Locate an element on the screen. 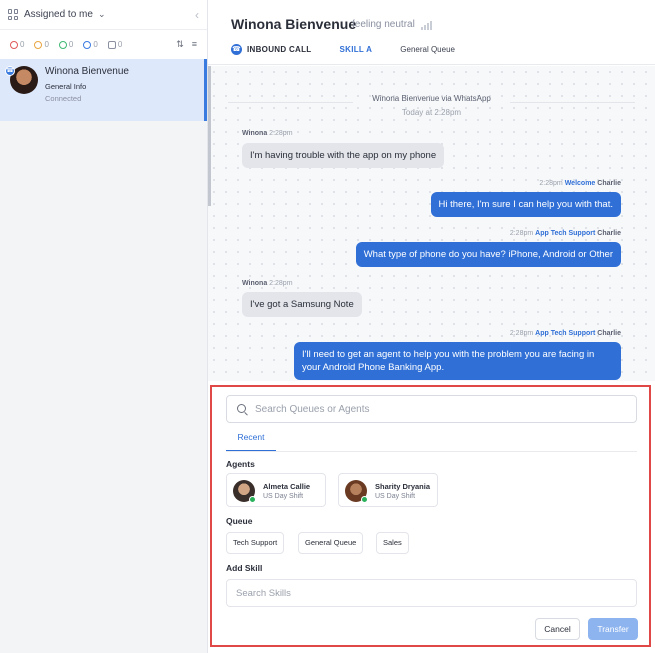  collapse-sidebar-icon: ‹ is located at coordinates (197, 15).